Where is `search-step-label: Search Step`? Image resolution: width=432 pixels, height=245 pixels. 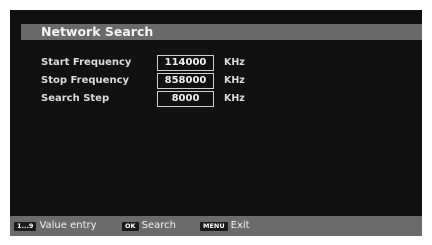
search-step-label: Search Step is located at coordinates (75, 98).